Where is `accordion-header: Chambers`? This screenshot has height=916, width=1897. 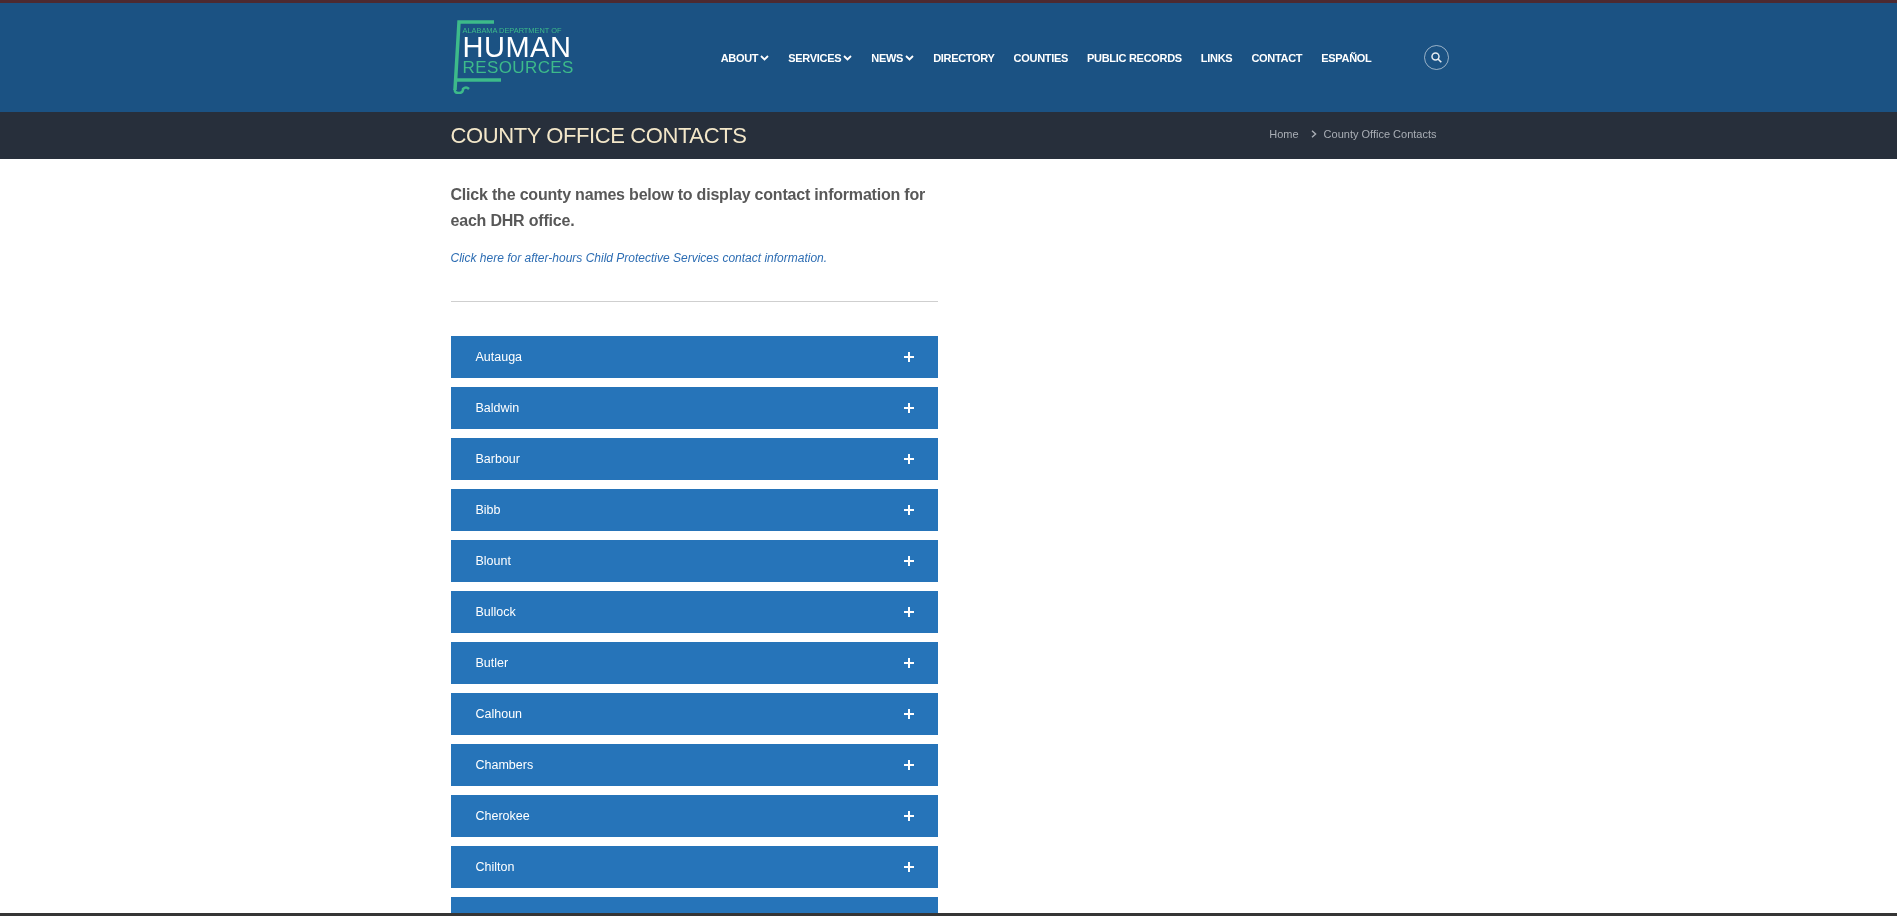 accordion-header: Chambers is located at coordinates (694, 765).